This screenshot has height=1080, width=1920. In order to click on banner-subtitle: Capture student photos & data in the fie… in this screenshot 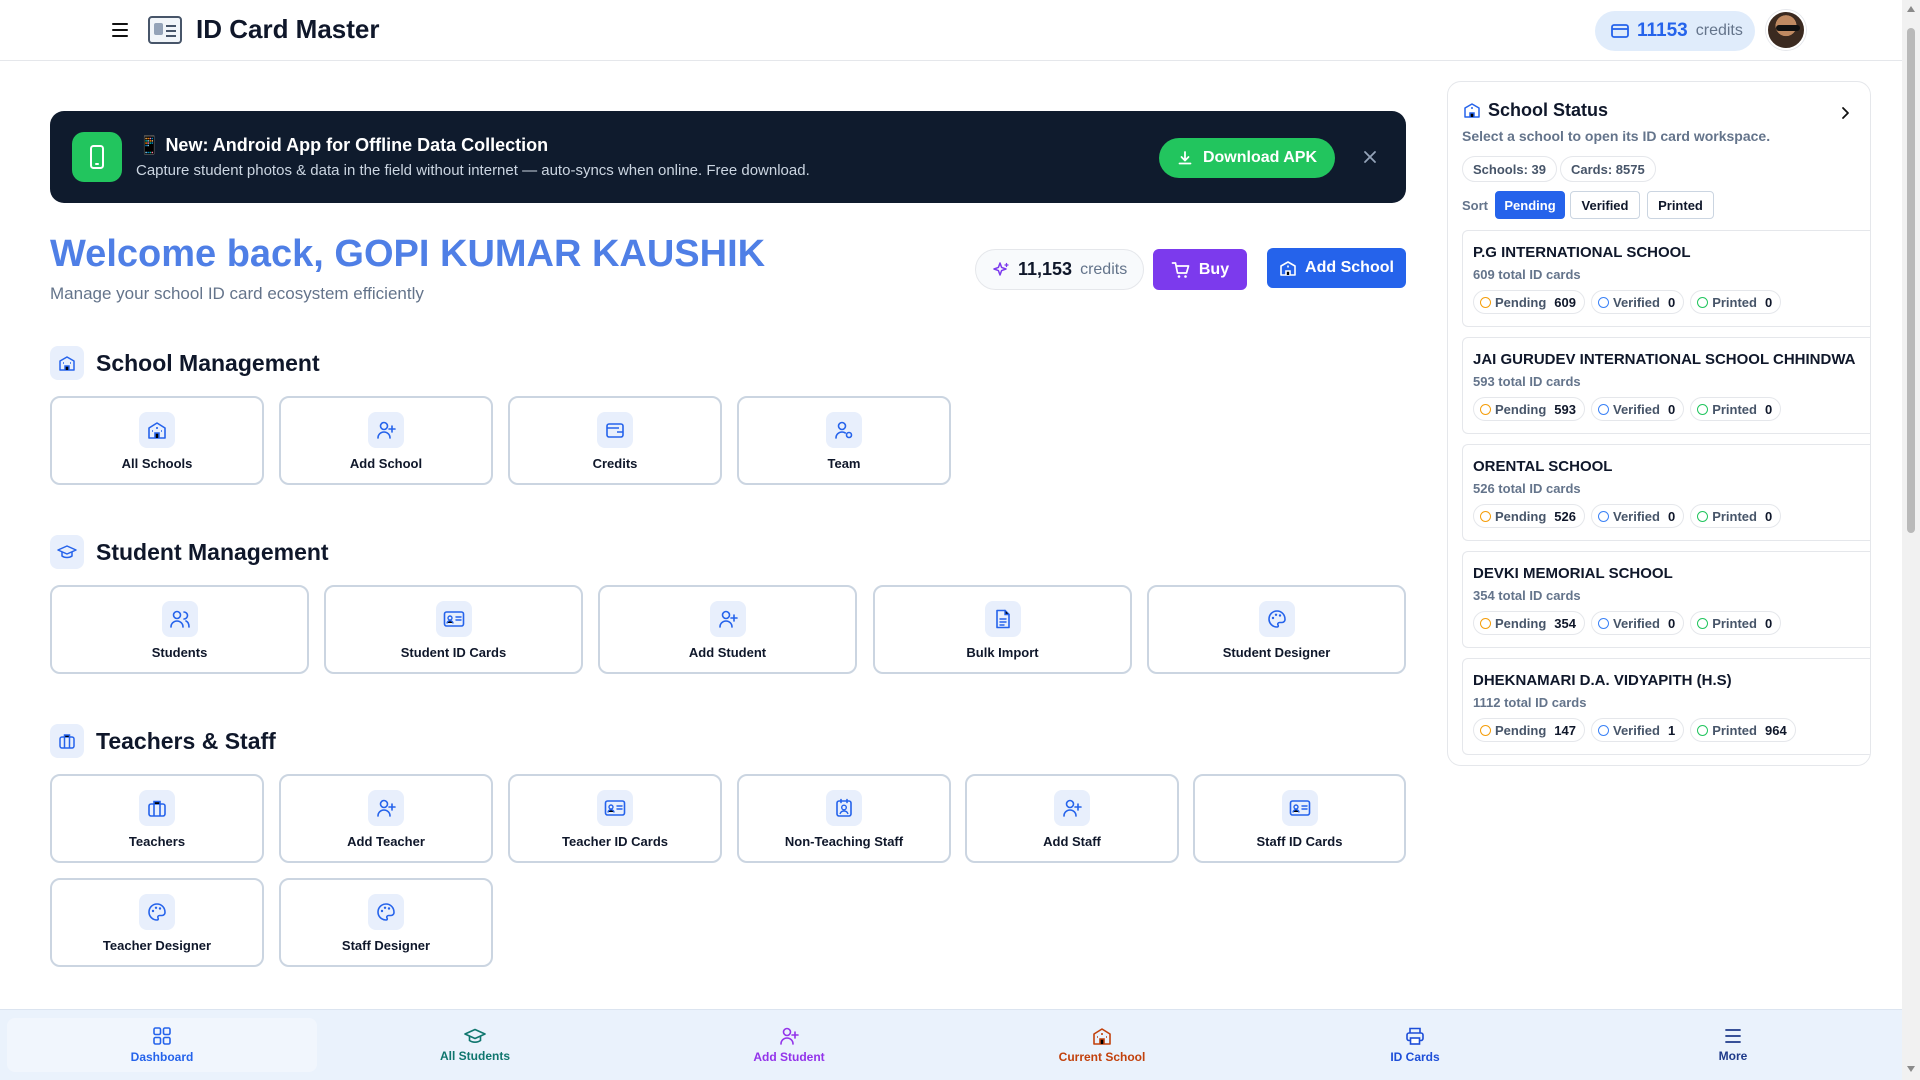, I will do `click(473, 170)`.